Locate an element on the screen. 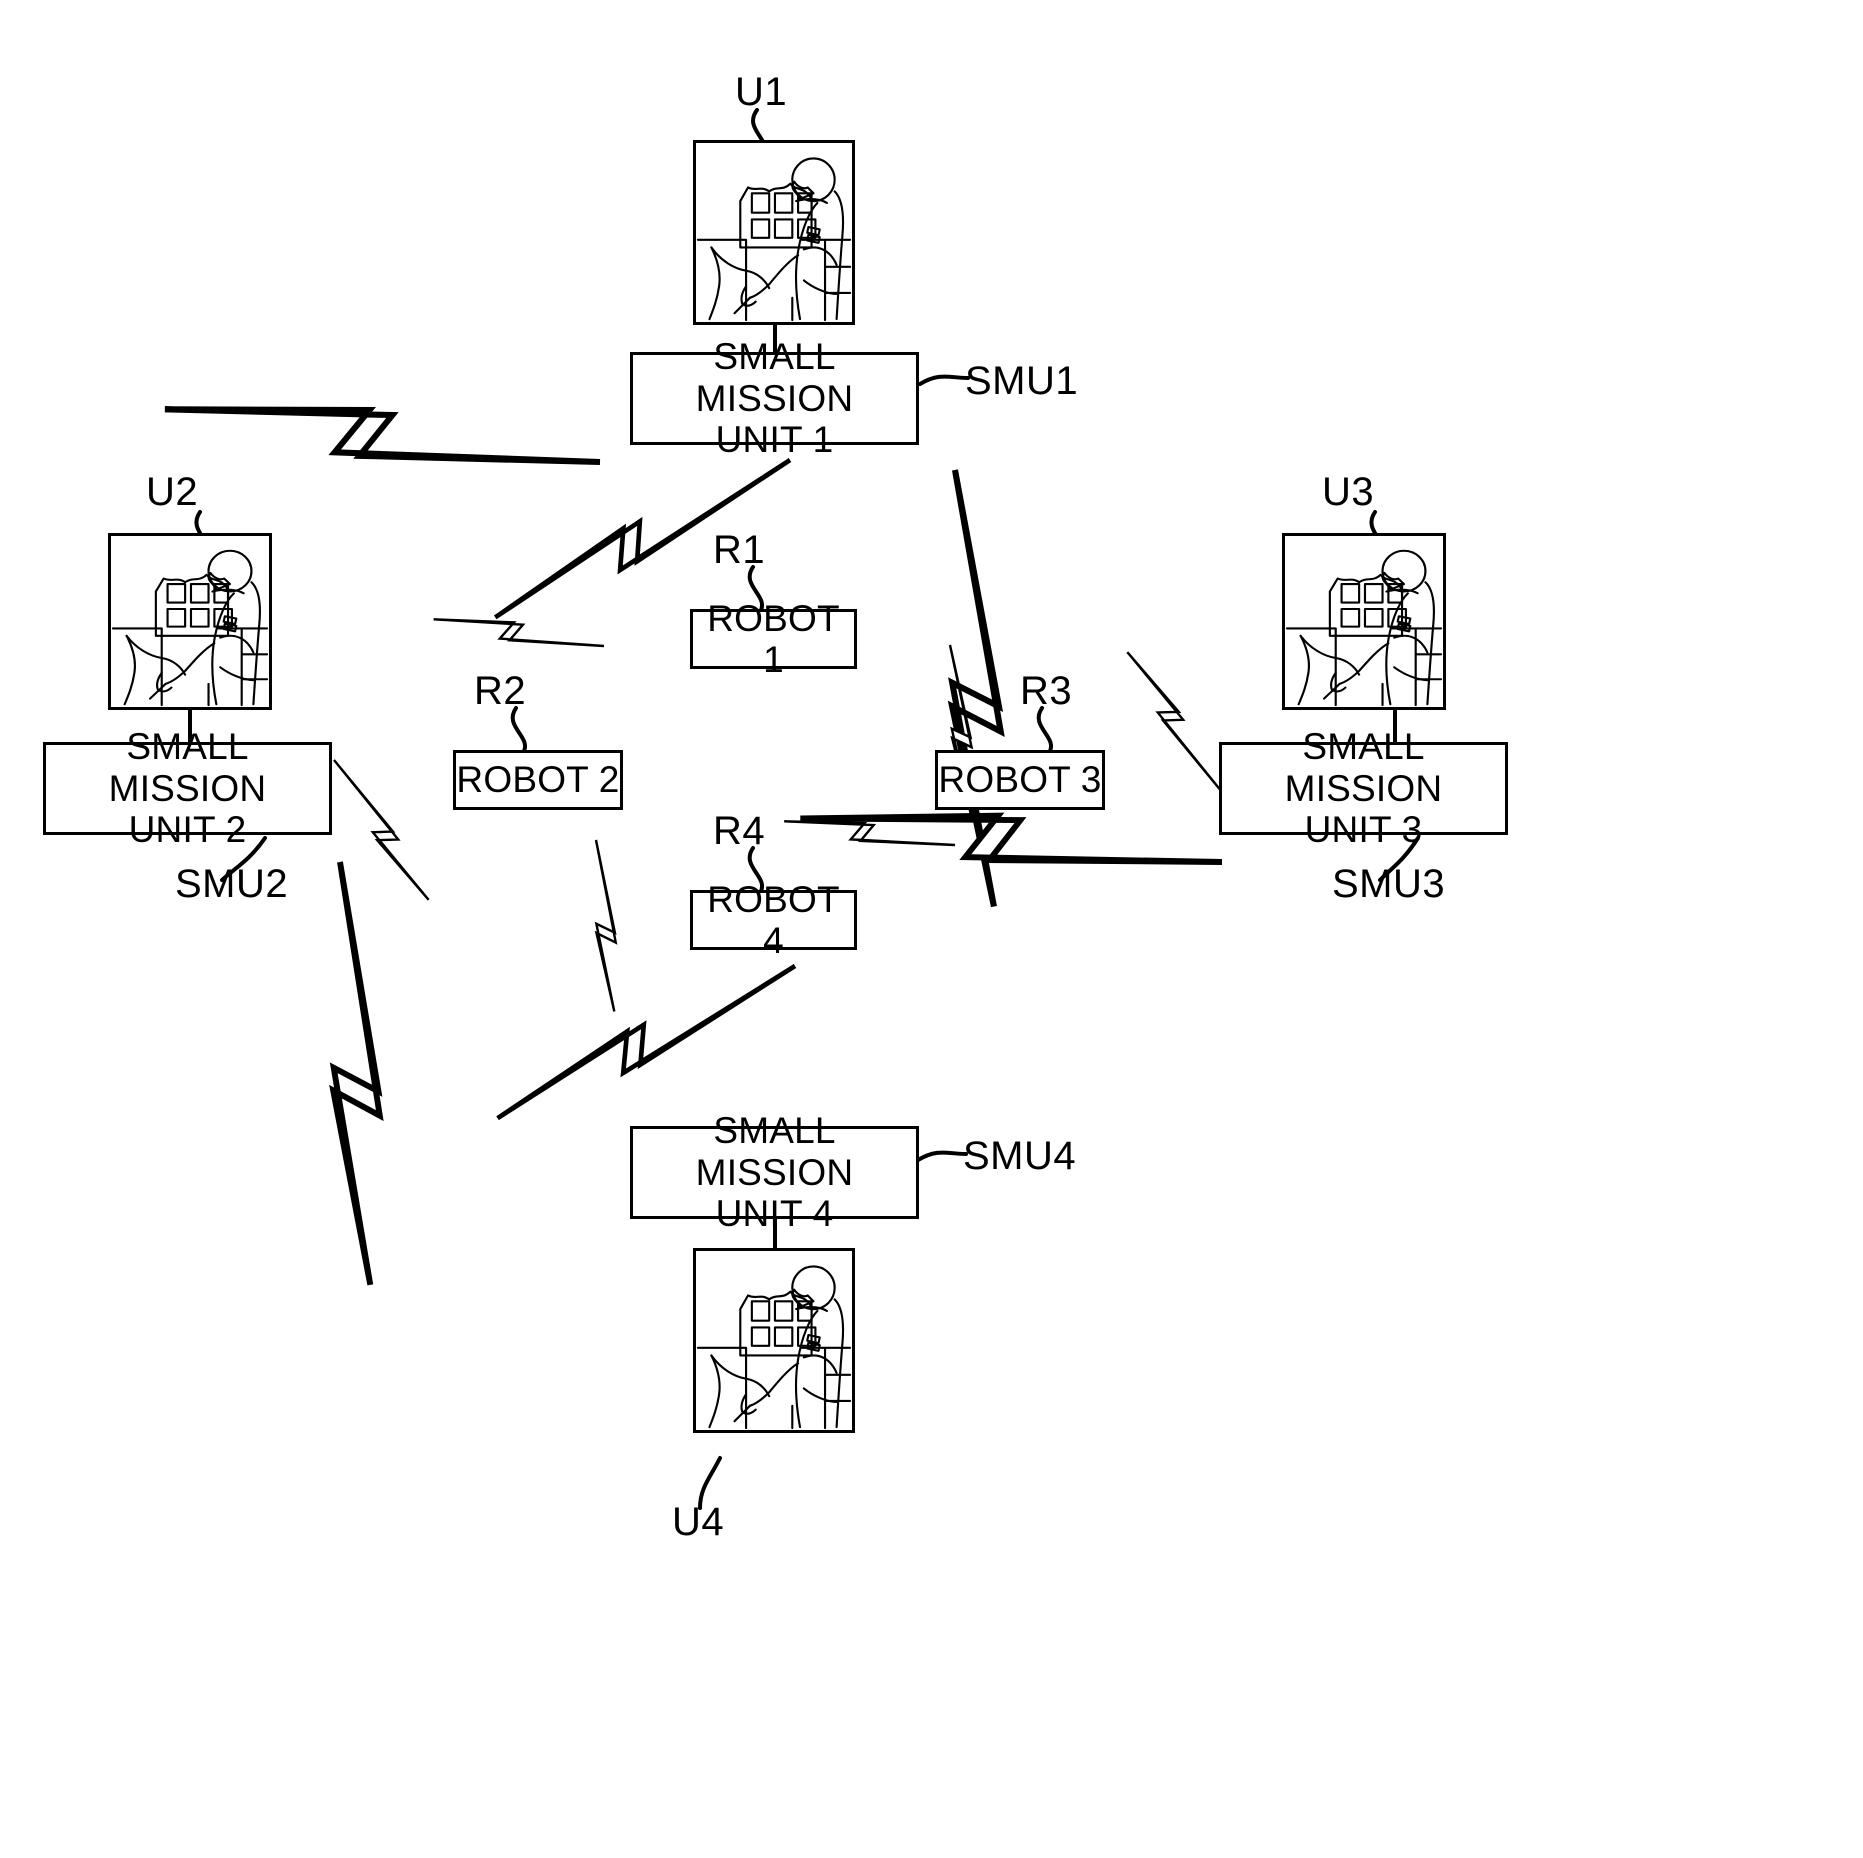  reference-label-smu2: SMU2 is located at coordinates (232, 884).